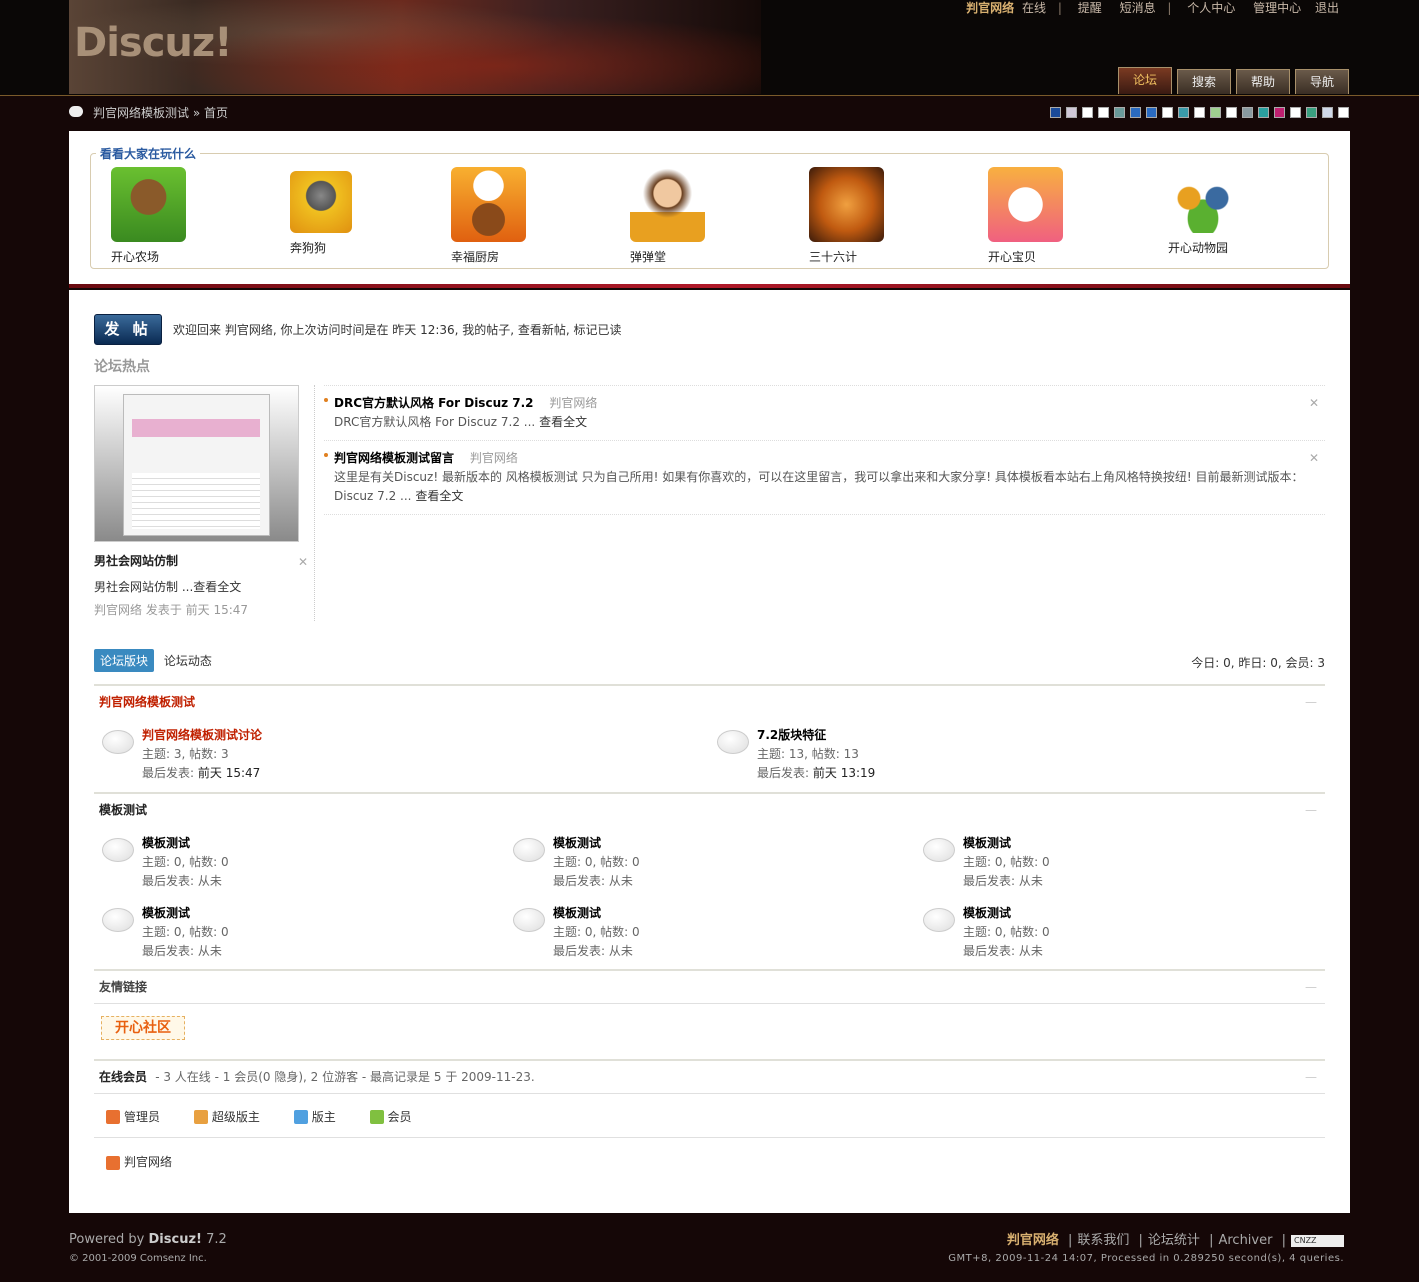 This screenshot has width=1419, height=1282. Describe the element at coordinates (709, 987) in the screenshot. I see `friend-links-title: 友情链接` at that location.